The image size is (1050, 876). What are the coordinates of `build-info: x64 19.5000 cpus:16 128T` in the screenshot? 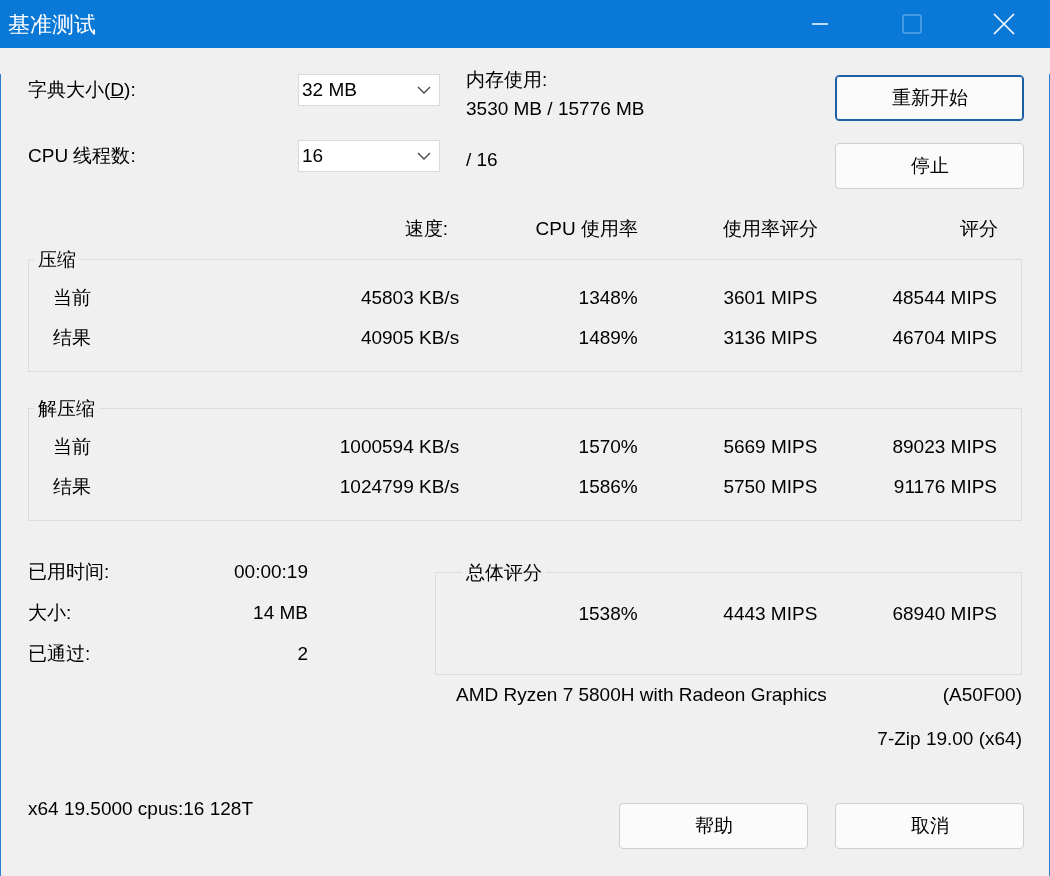 It's located at (140, 809).